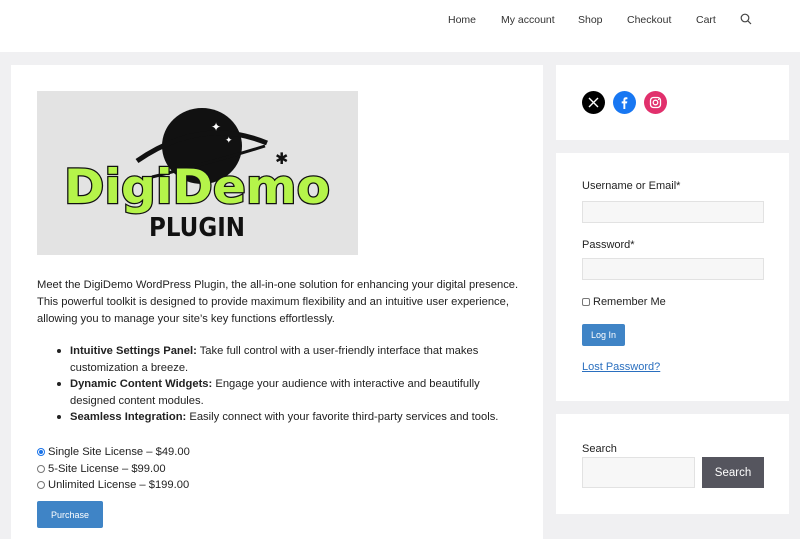 The image size is (800, 539). Describe the element at coordinates (197, 228) in the screenshot. I see `logo-subtitle: PLUGIN` at that location.